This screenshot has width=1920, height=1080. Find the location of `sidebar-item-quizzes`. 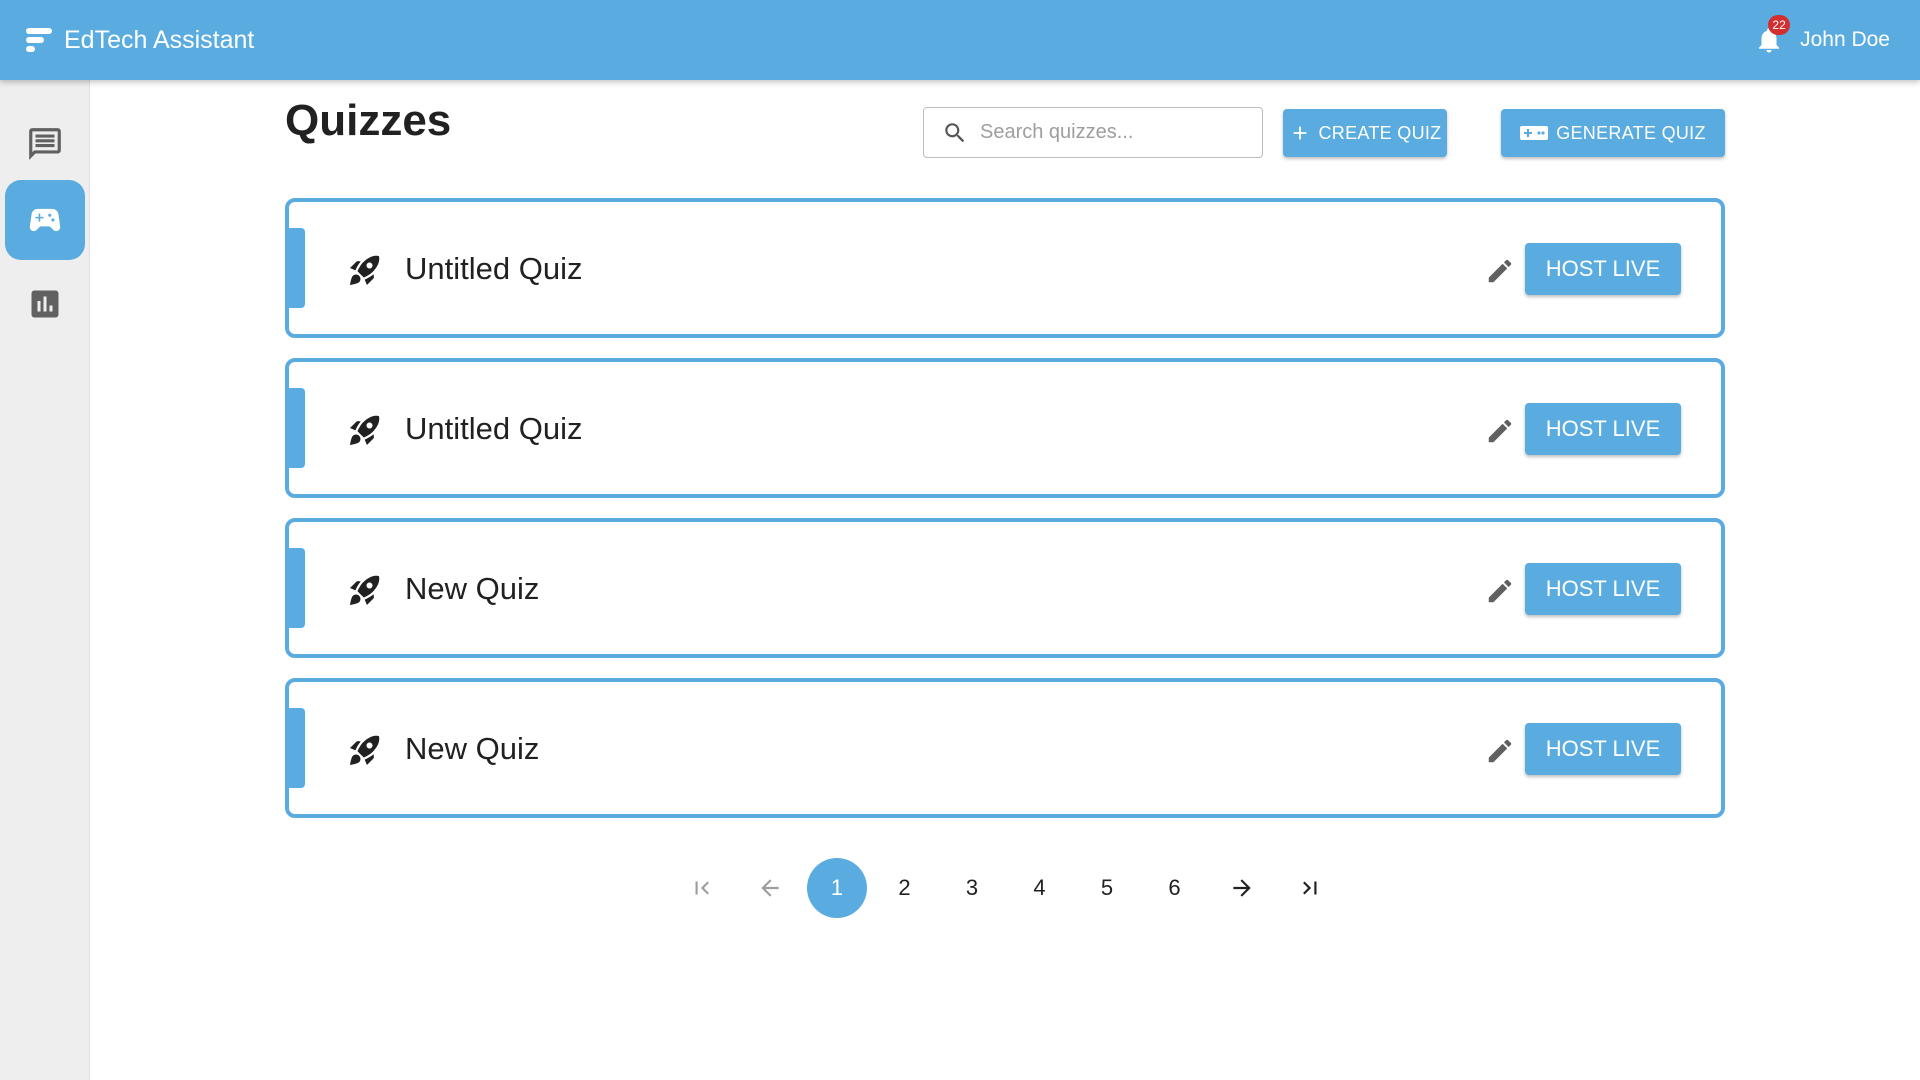

sidebar-item-quizzes is located at coordinates (45, 220).